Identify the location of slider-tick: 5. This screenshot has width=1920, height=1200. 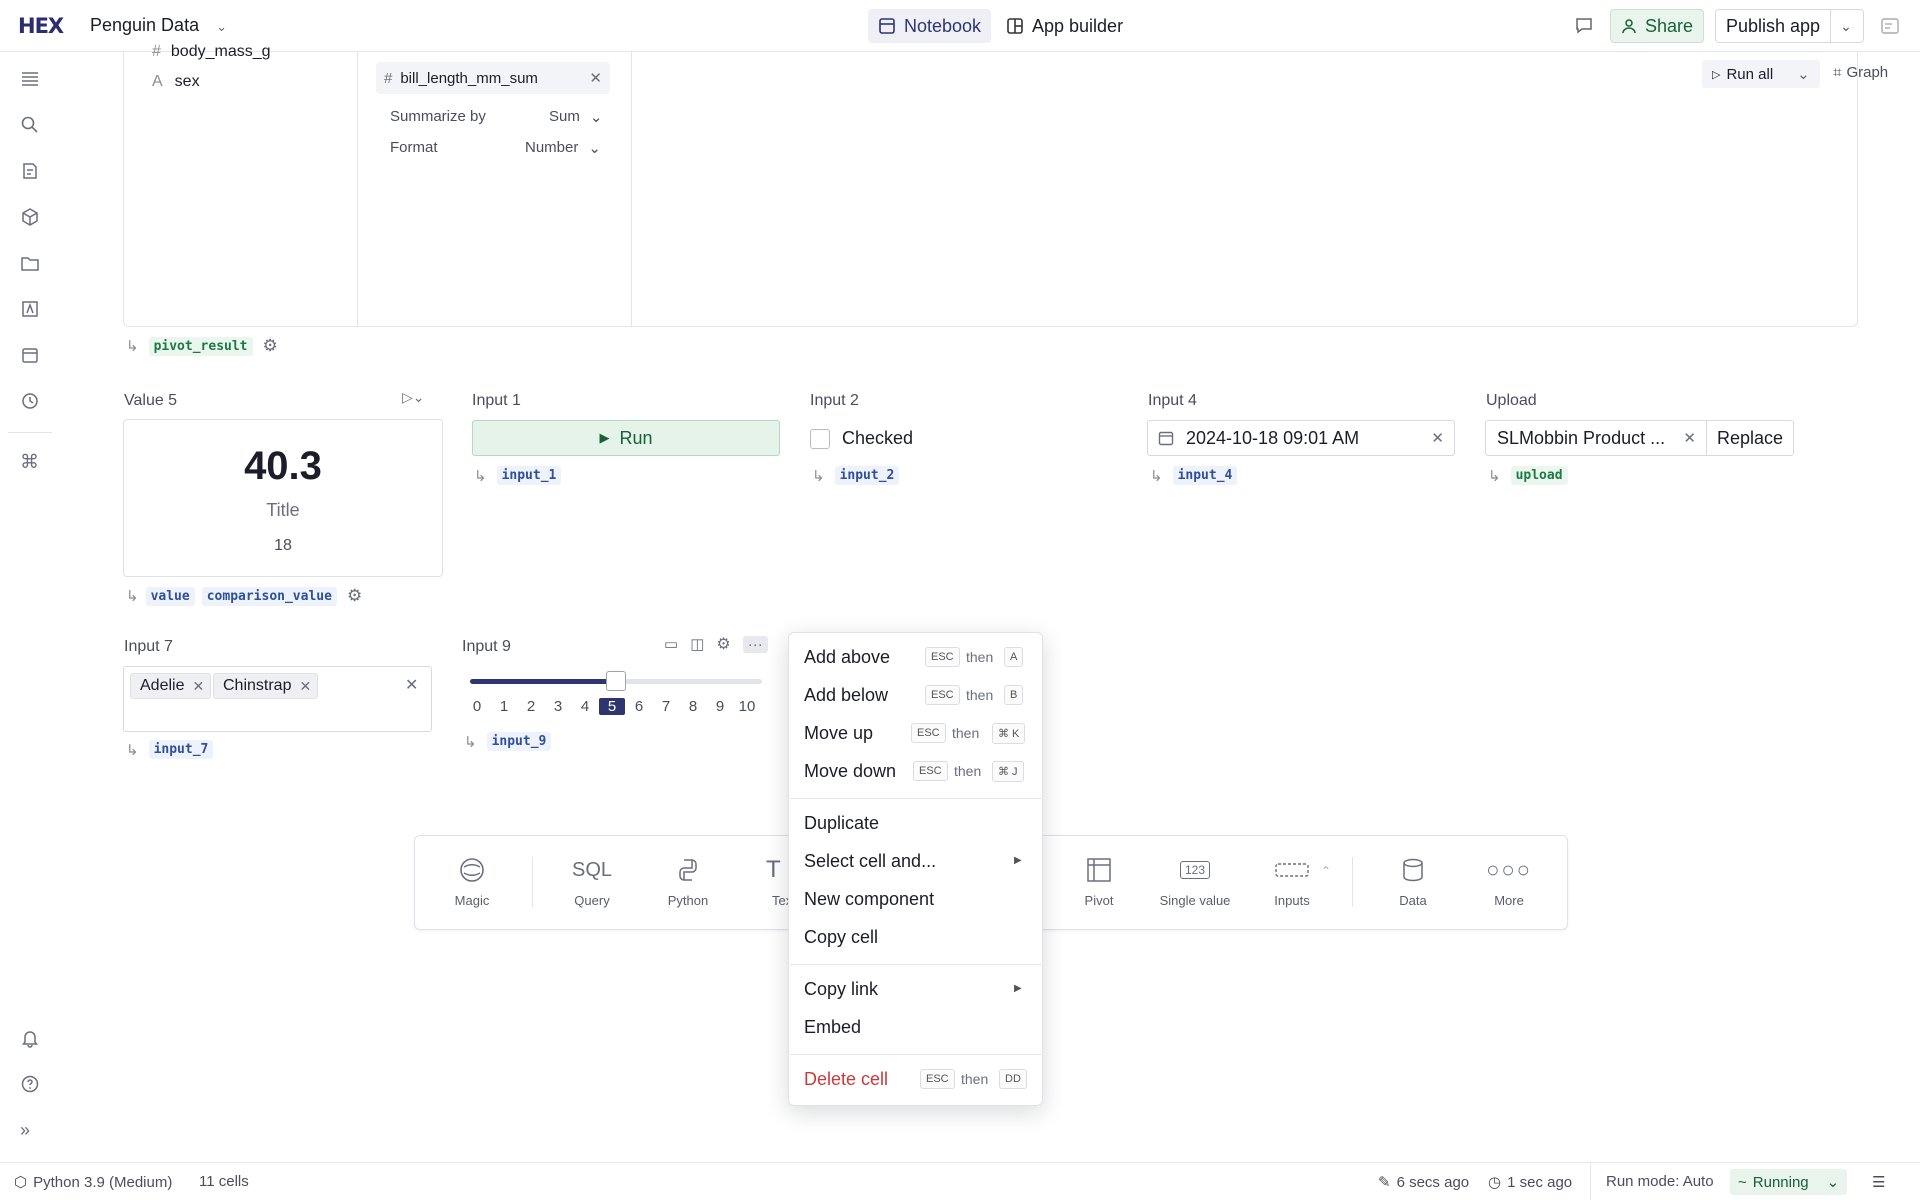
(612, 706).